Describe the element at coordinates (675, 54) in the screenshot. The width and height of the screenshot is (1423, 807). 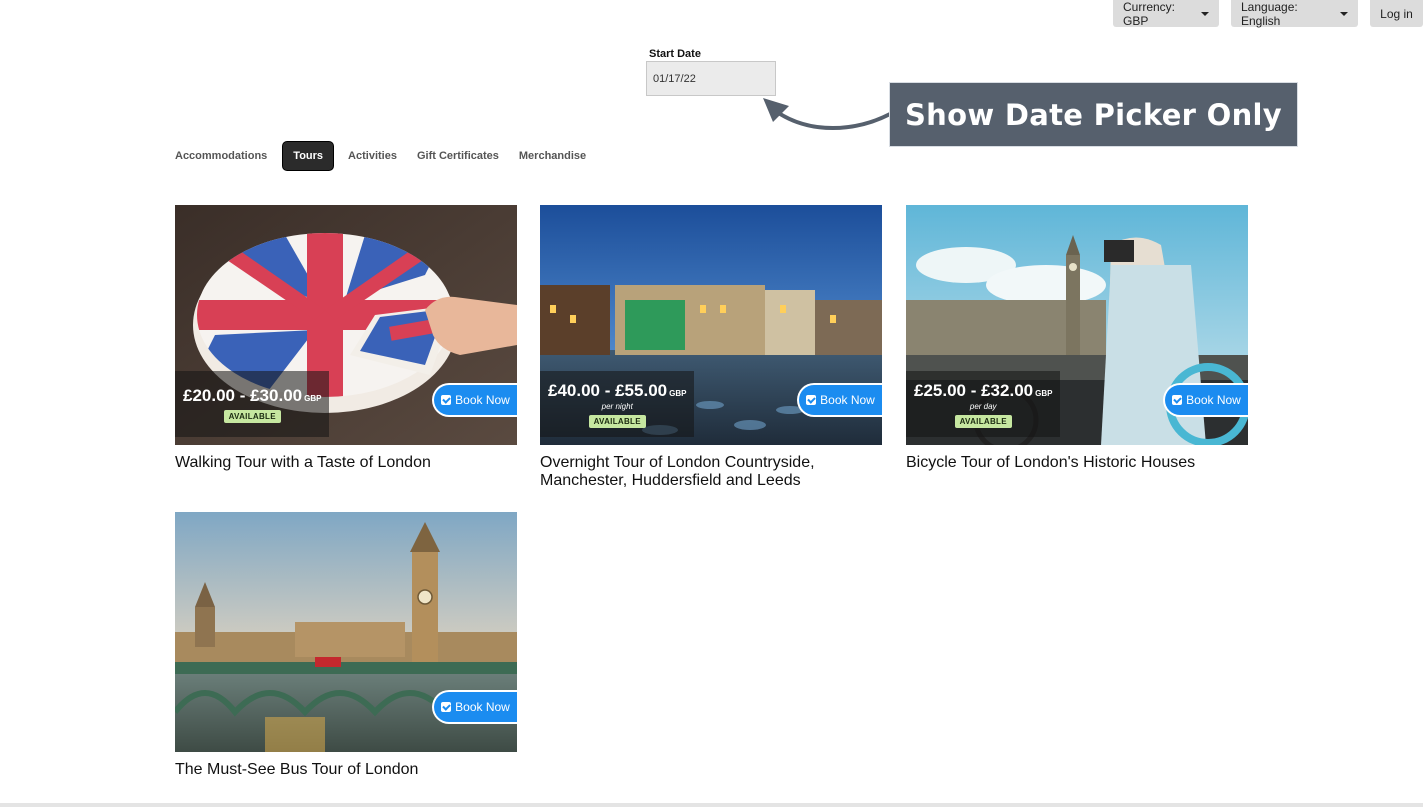
I see `start-date-label: Start Date` at that location.